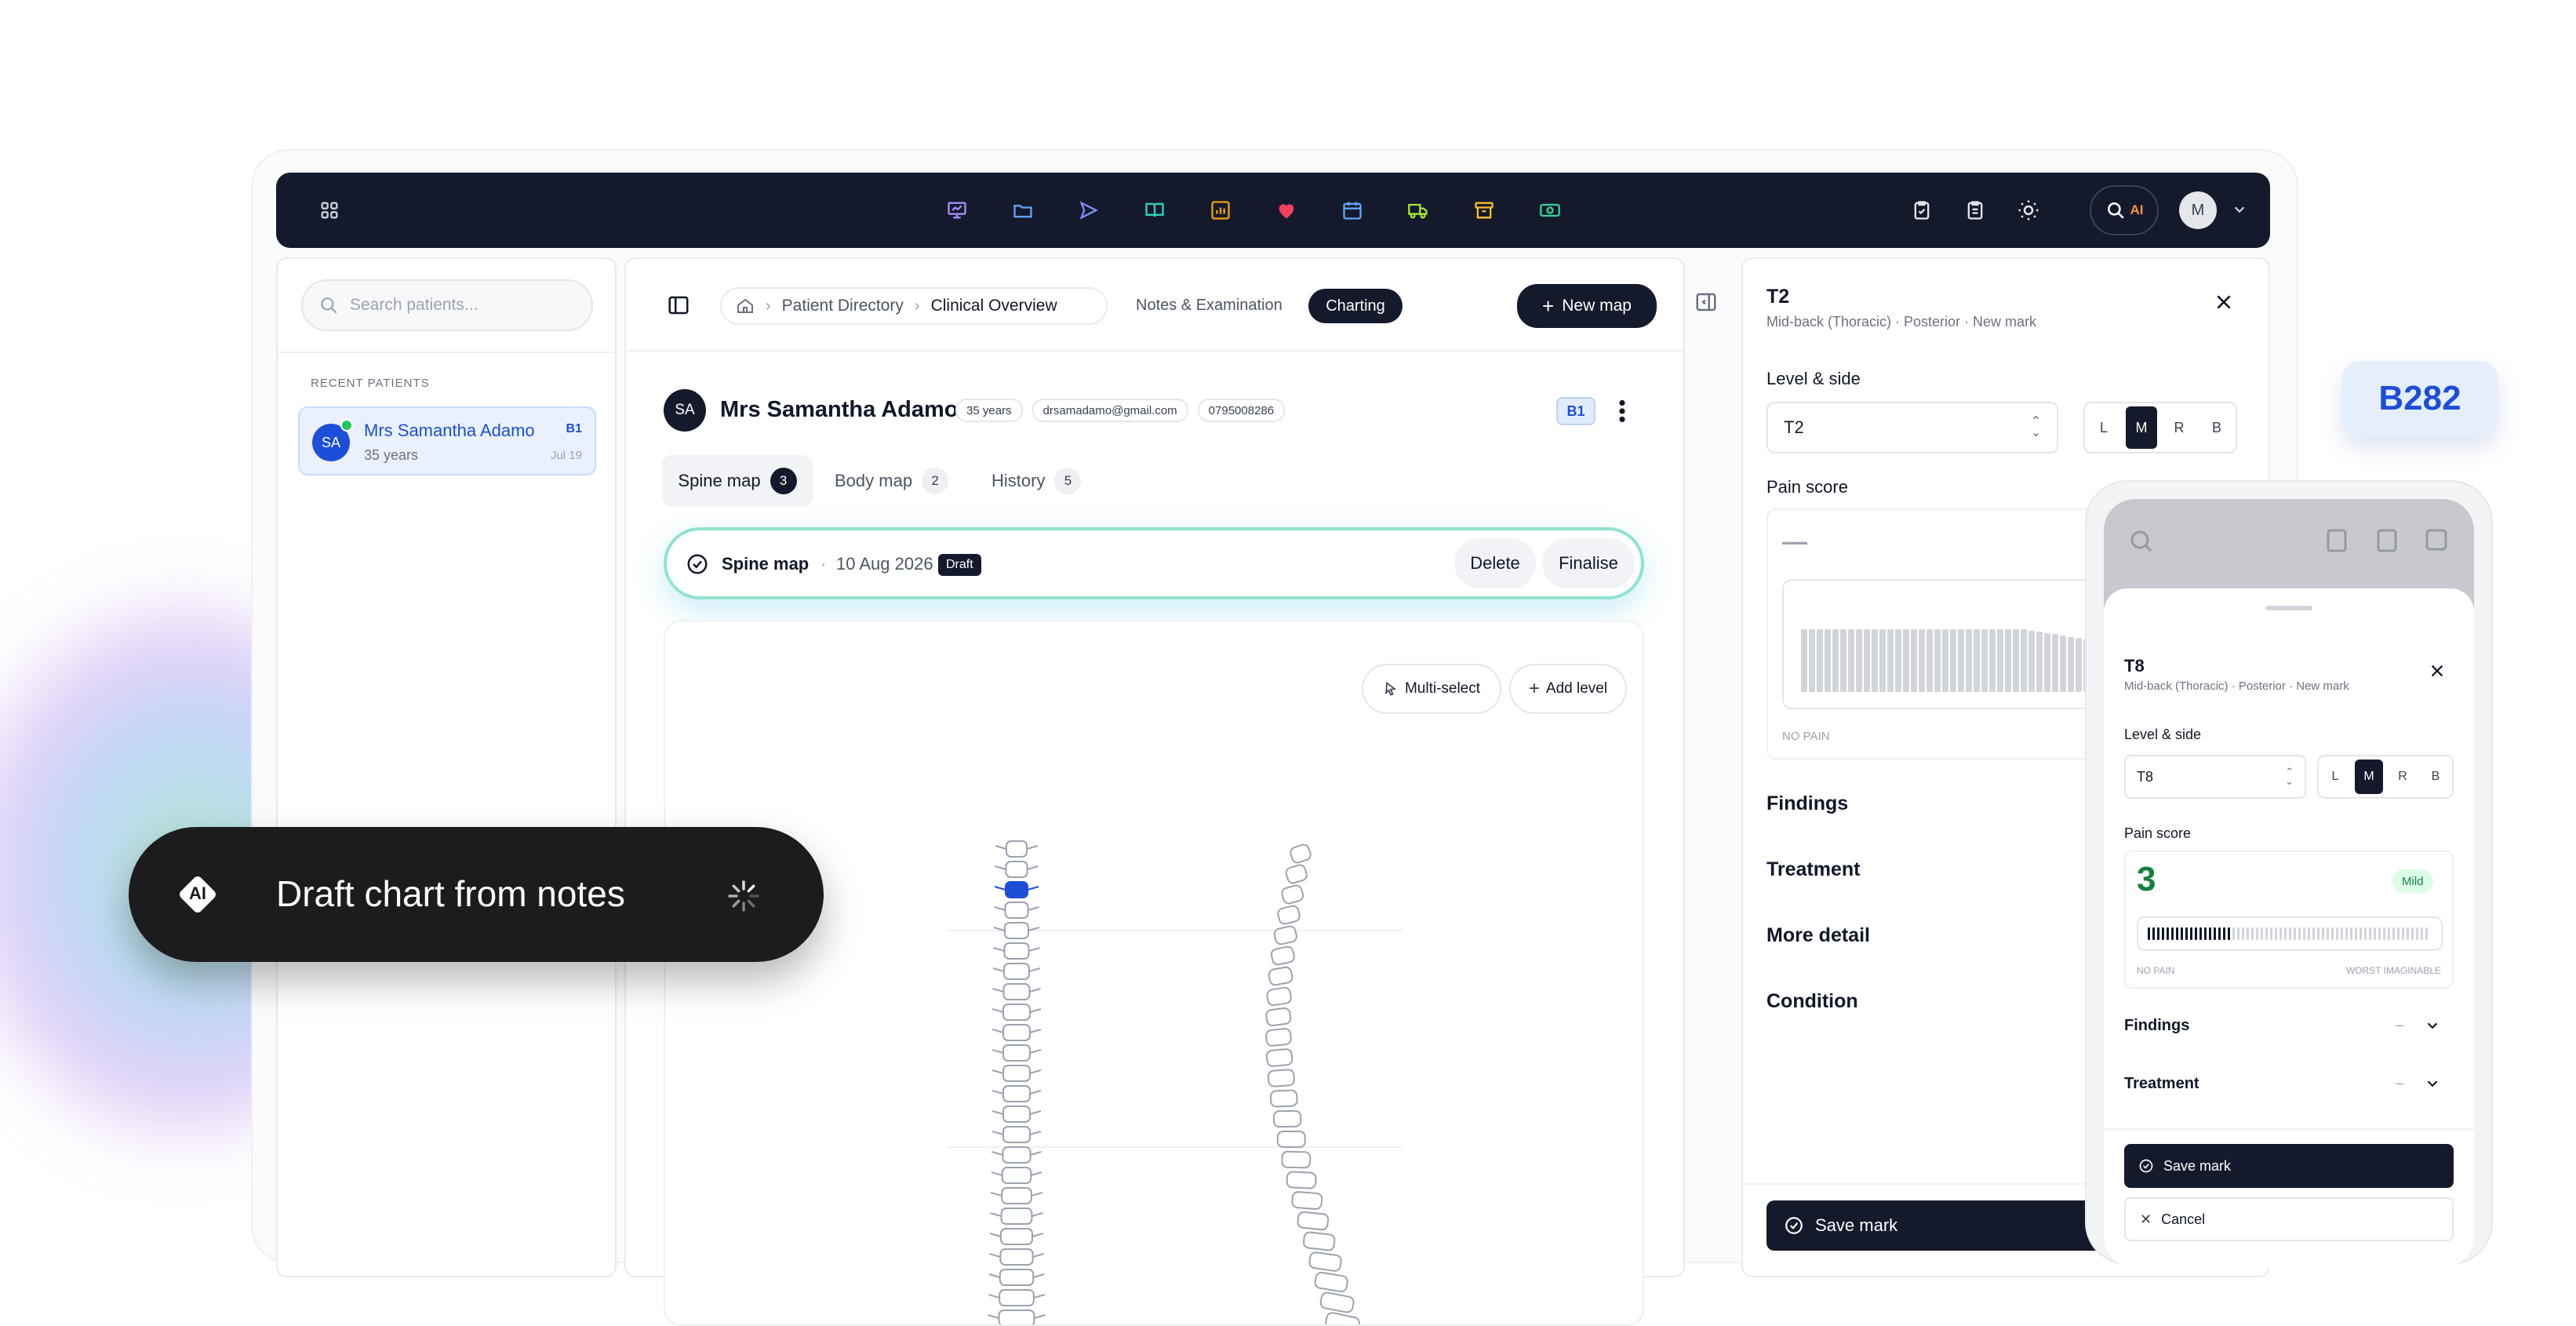 This screenshot has height=1326, width=2576. Describe the element at coordinates (2156, 1026) in the screenshot. I see `mobile-findings-section: Findings` at that location.